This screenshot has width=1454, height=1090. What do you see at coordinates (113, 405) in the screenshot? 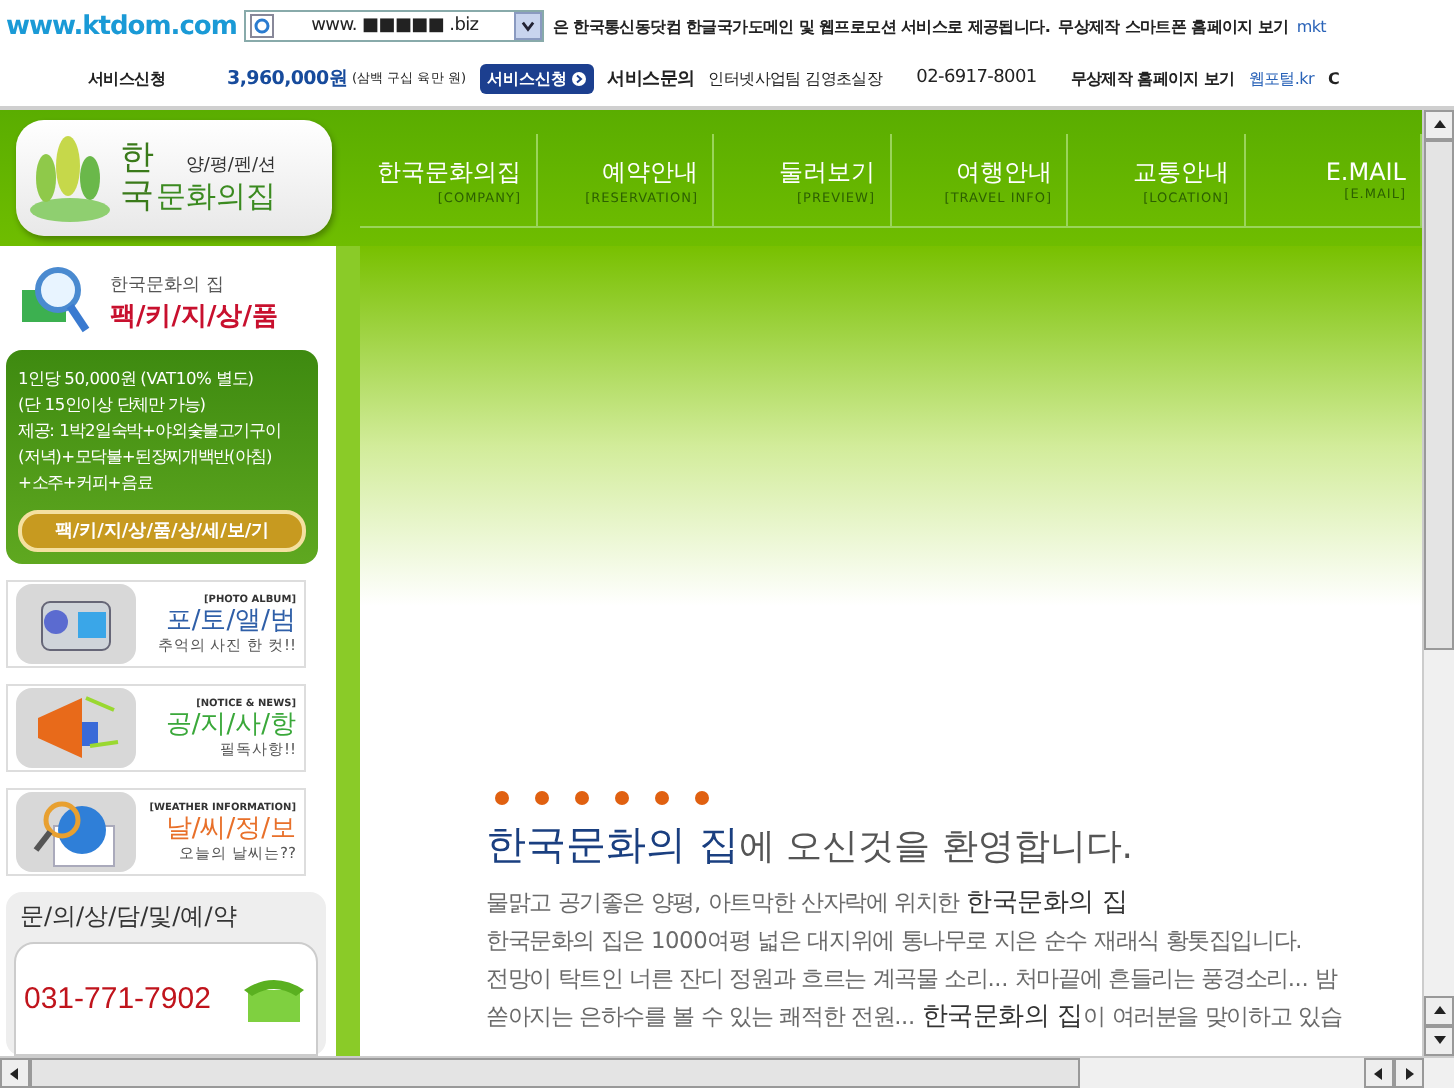
I see `package-detail: (단 15인이상 단체만 가능)` at bounding box center [113, 405].